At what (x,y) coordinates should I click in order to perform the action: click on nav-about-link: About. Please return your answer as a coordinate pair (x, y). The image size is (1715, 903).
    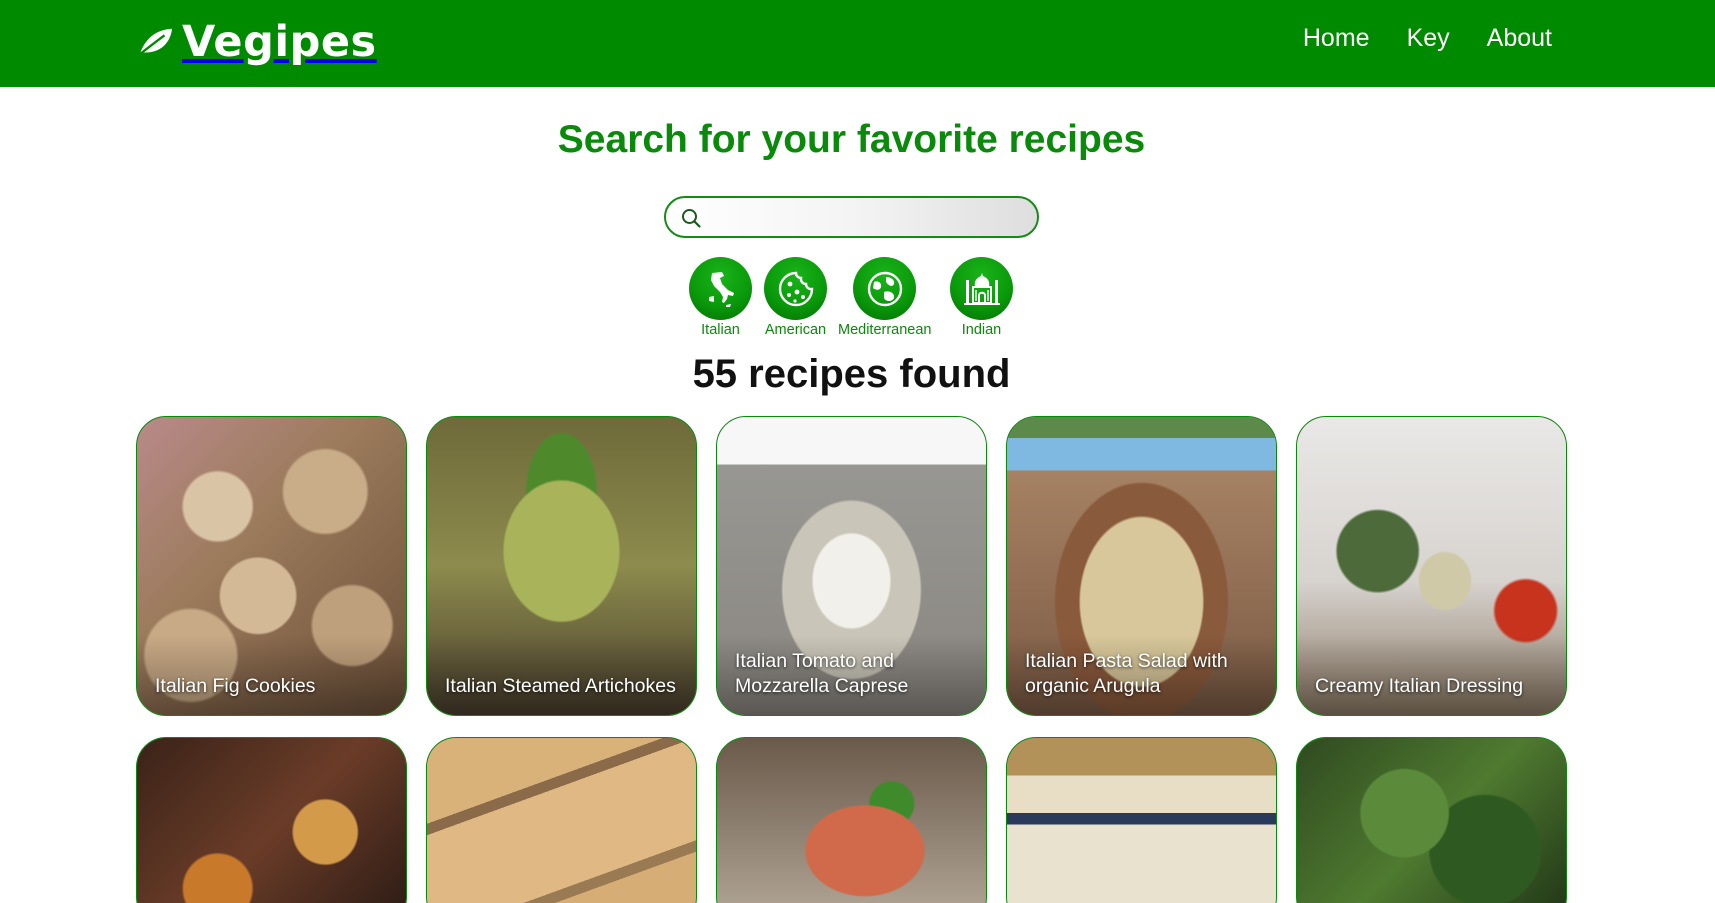
    Looking at the image, I should click on (1519, 38).